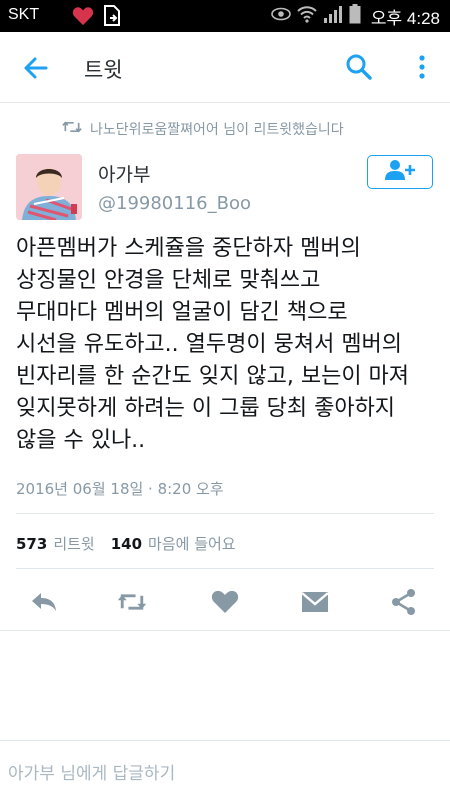 This screenshot has width=450, height=801. I want to click on like-icon, so click(225, 602).